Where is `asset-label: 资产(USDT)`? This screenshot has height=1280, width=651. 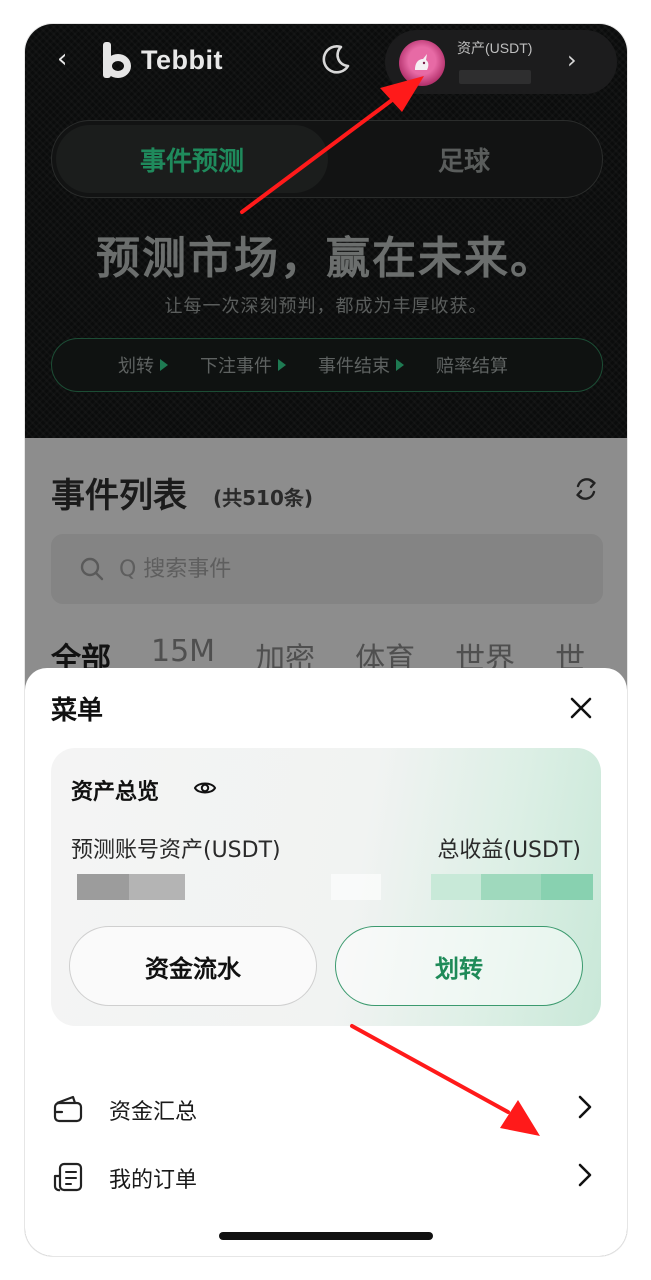 asset-label: 资产(USDT) is located at coordinates (495, 48).